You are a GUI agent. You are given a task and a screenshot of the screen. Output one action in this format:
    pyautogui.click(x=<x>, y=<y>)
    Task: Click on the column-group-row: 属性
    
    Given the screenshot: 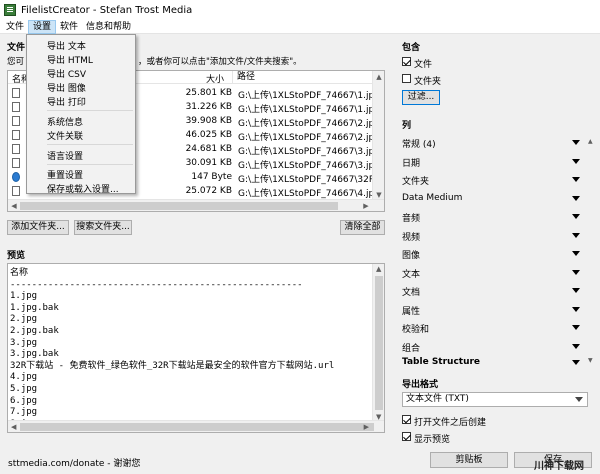 What is the action you would take?
    pyautogui.click(x=492, y=310)
    